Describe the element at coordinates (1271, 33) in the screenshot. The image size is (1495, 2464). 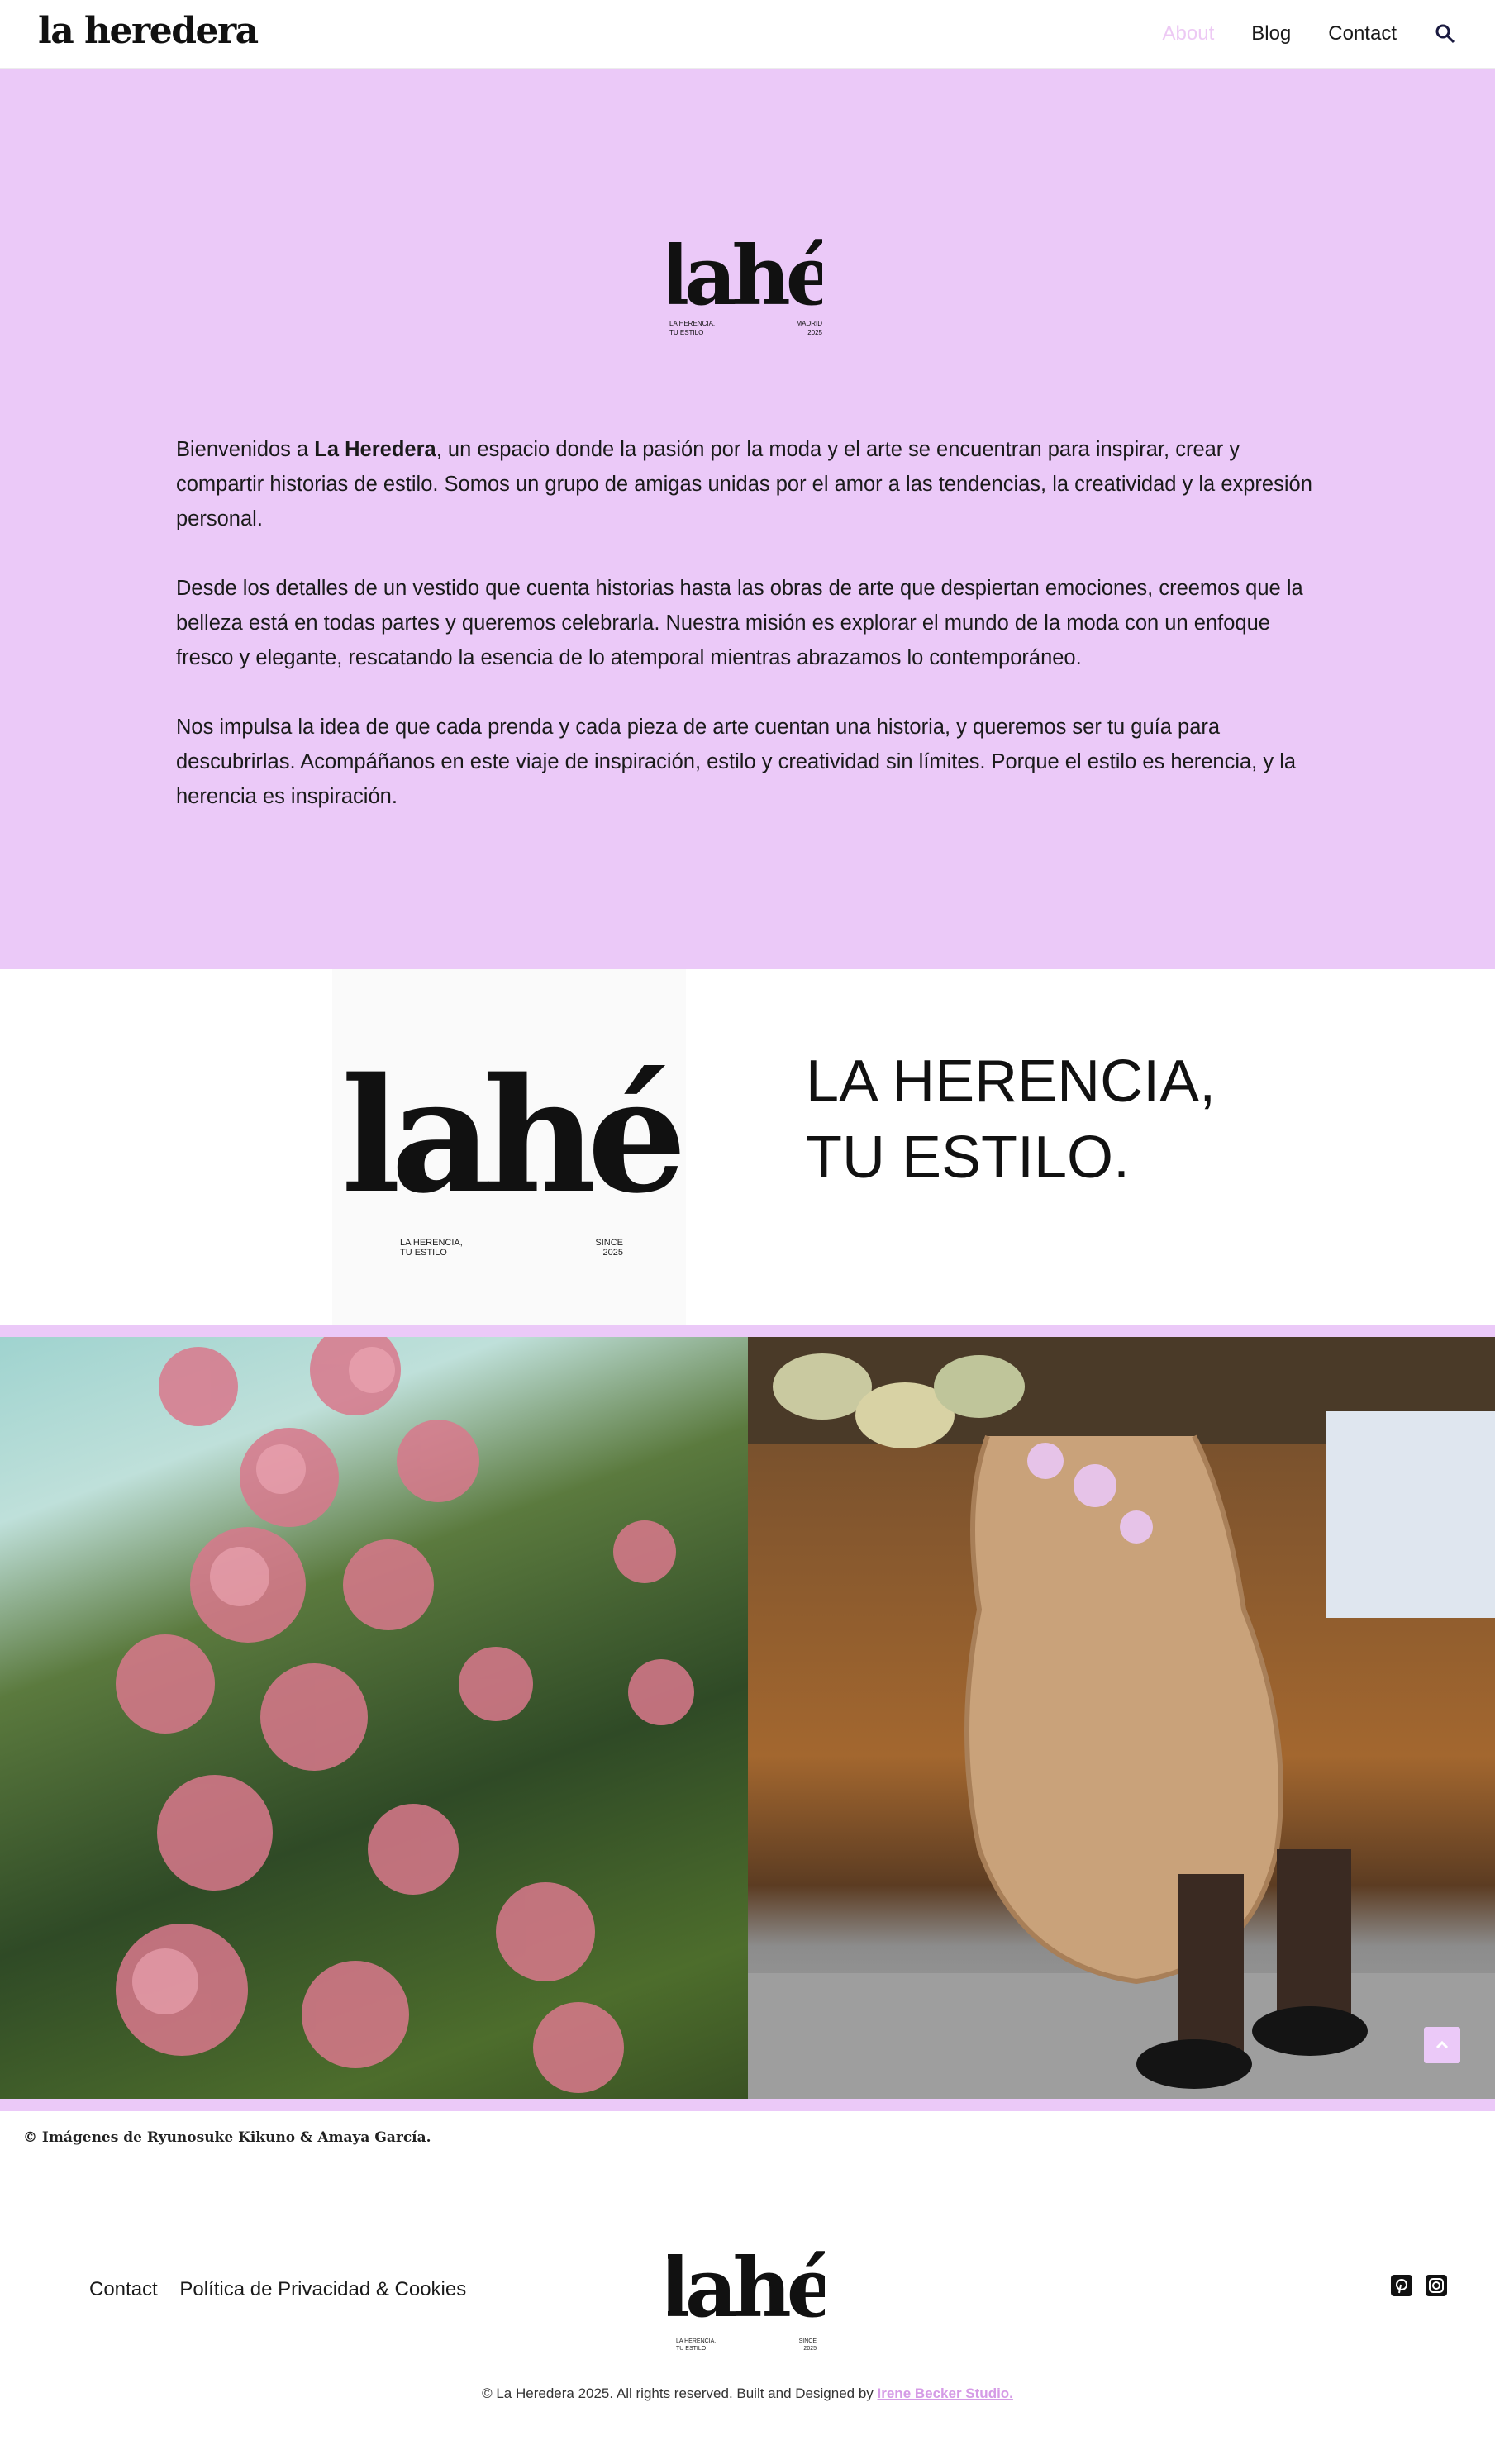
I see `nav-blog: Blog` at that location.